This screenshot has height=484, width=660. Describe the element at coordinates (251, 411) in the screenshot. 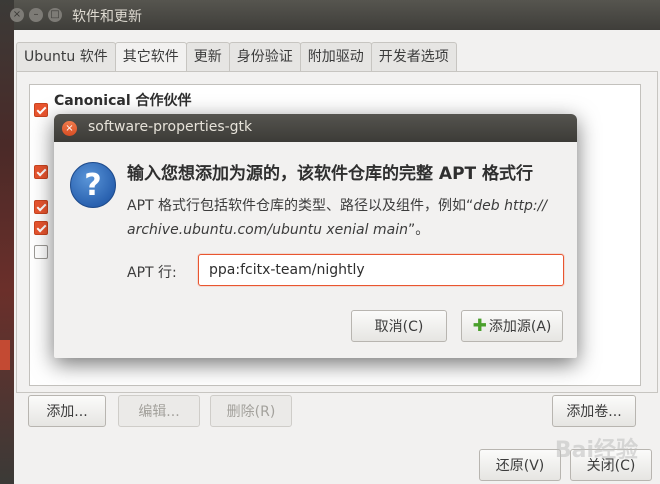

I see `remove-source-button: 删除(R)` at that location.